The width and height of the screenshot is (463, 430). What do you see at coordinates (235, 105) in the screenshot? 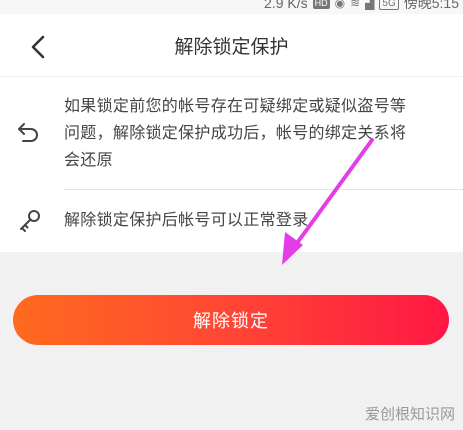
I see `restore-description-line: 如果锁定前您的帐号存在可疑绑定或疑似盗号等` at bounding box center [235, 105].